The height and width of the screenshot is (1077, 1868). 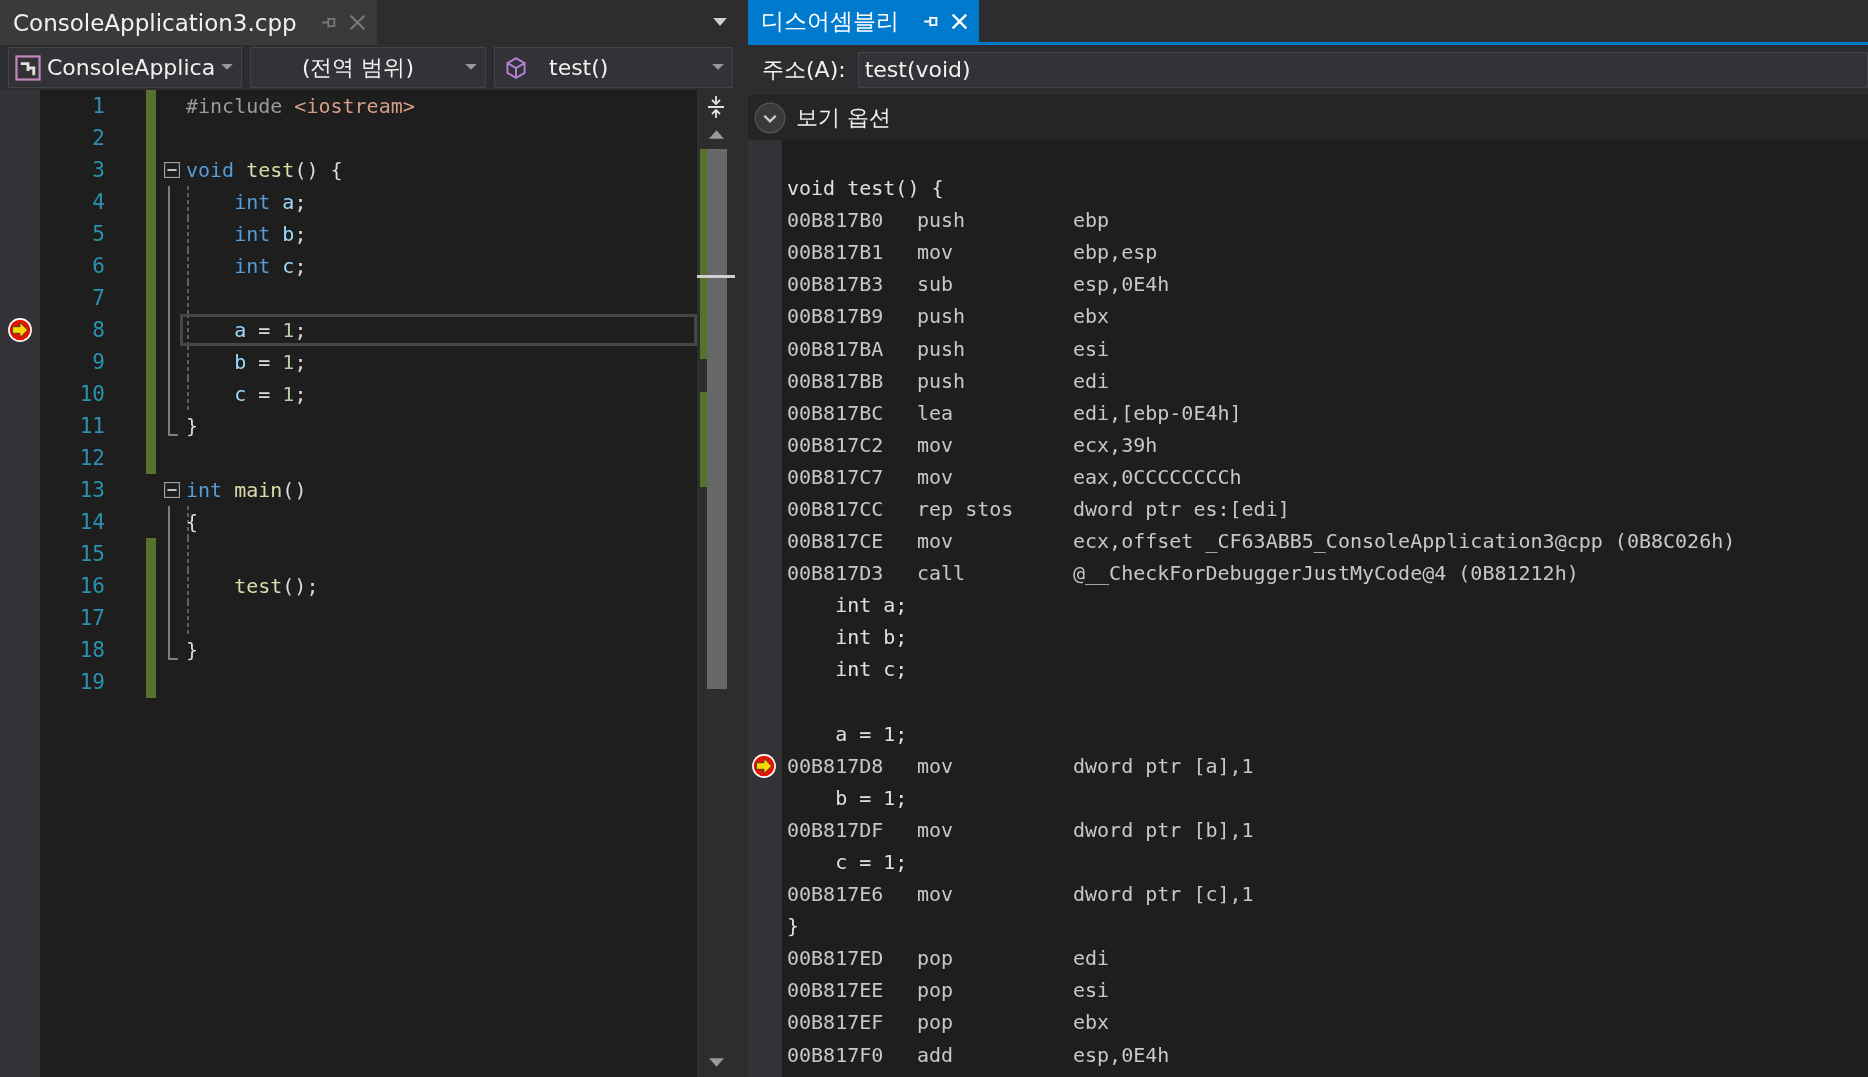 What do you see at coordinates (836, 509) in the screenshot?
I see `instruction-address: 00B817CC` at bounding box center [836, 509].